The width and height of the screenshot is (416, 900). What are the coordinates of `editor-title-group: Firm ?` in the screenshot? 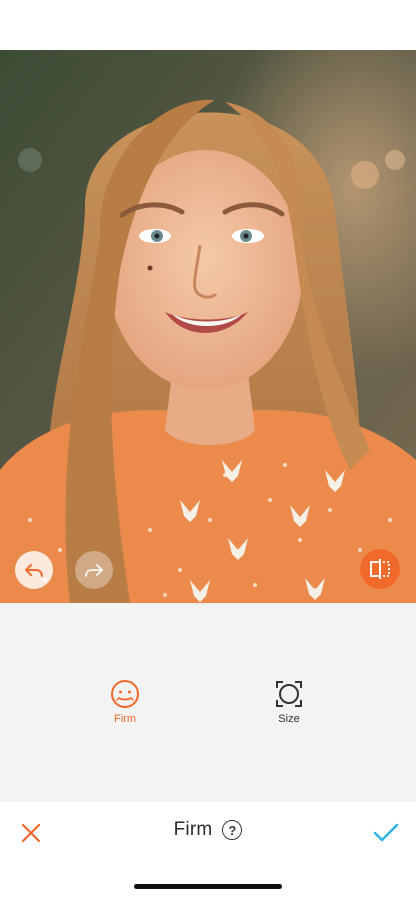 It's located at (208, 830).